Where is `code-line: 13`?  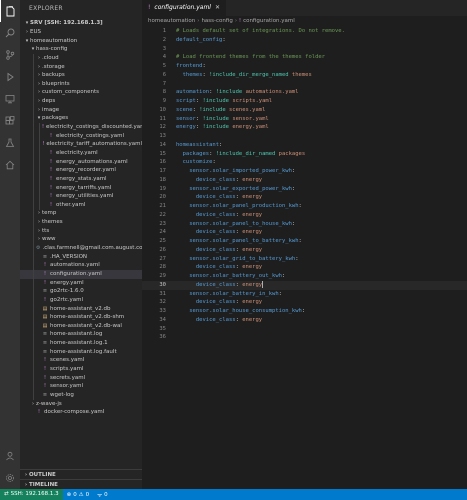 code-line: 13 is located at coordinates (304, 136).